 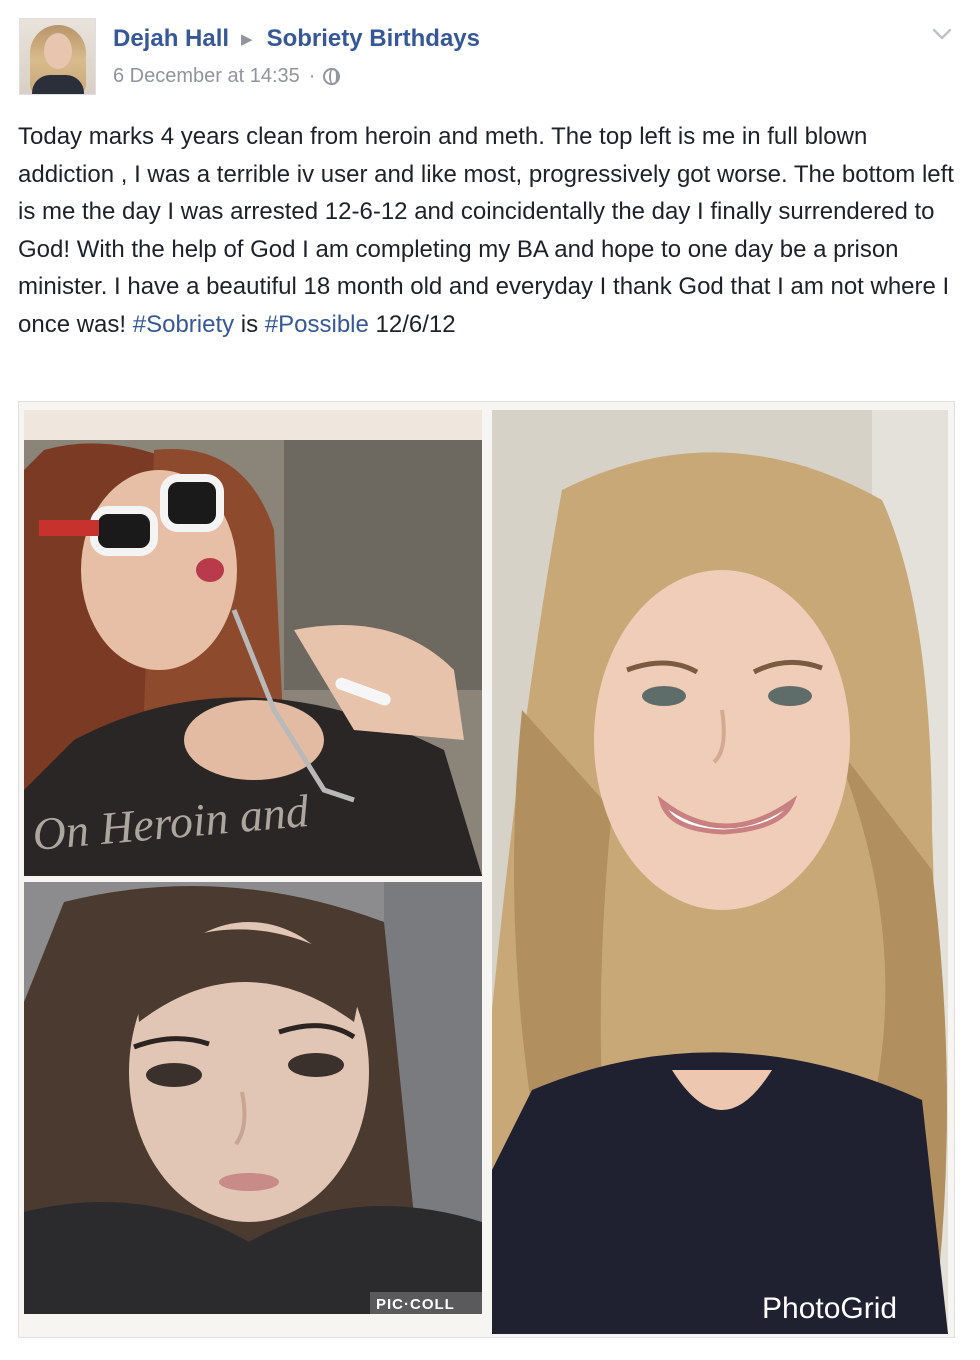 What do you see at coordinates (206, 76) in the screenshot?
I see `post-timestamp-link: 6 December at 14:35` at bounding box center [206, 76].